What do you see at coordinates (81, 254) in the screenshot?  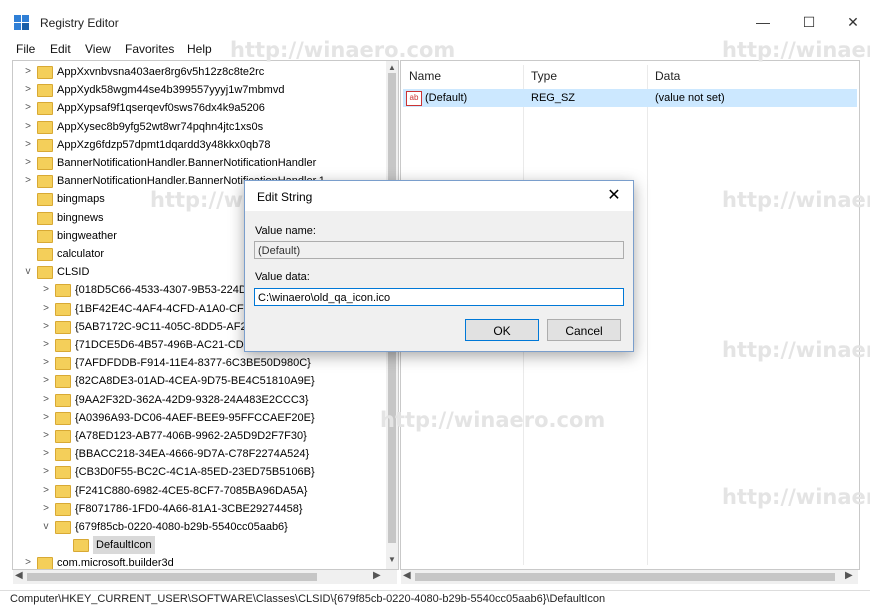 I see `tree-item-label: calculator` at bounding box center [81, 254].